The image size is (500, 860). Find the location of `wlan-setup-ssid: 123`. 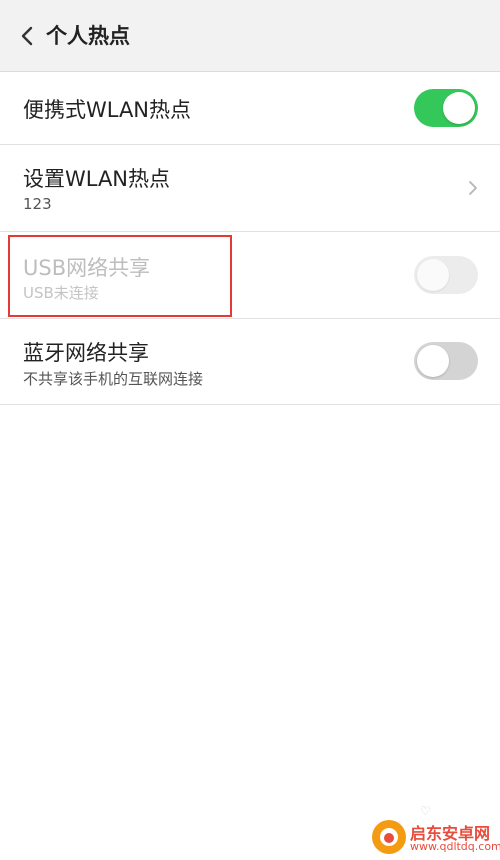

wlan-setup-ssid: 123 is located at coordinates (37, 204).